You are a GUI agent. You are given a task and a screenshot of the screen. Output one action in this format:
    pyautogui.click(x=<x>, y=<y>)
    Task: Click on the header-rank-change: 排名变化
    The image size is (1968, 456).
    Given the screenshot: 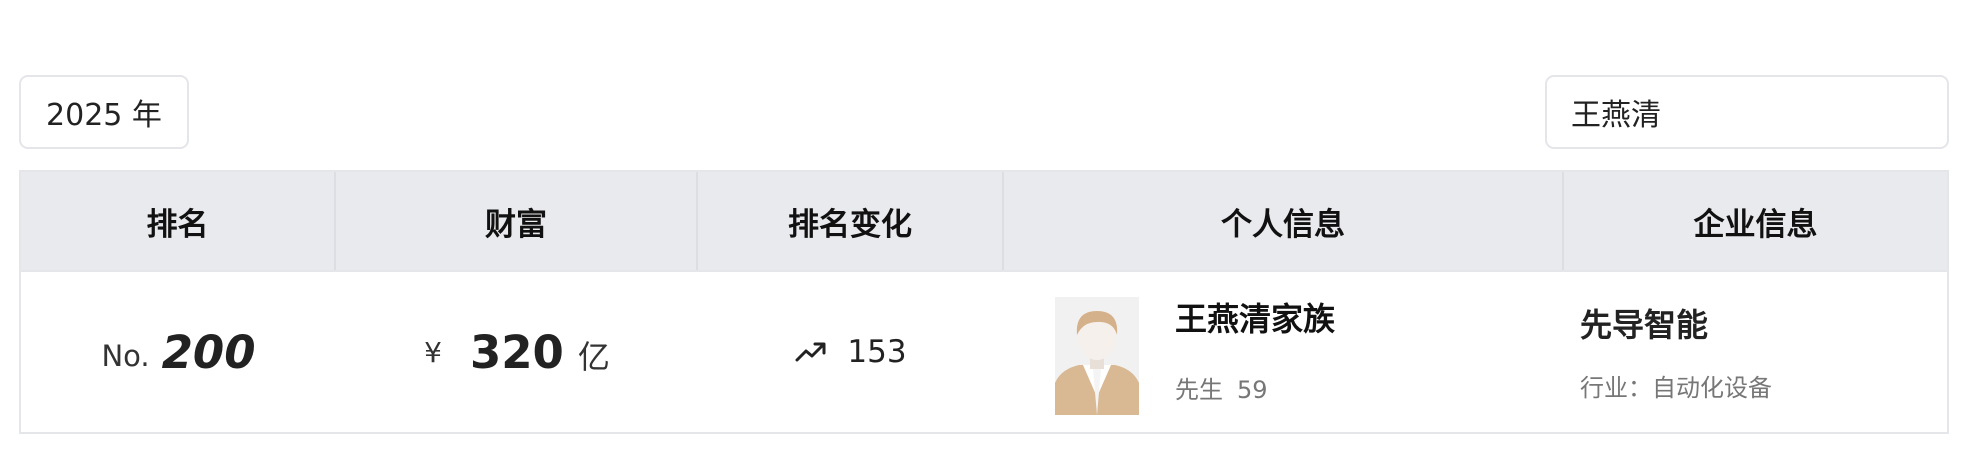 What is the action you would take?
    pyautogui.click(x=851, y=221)
    